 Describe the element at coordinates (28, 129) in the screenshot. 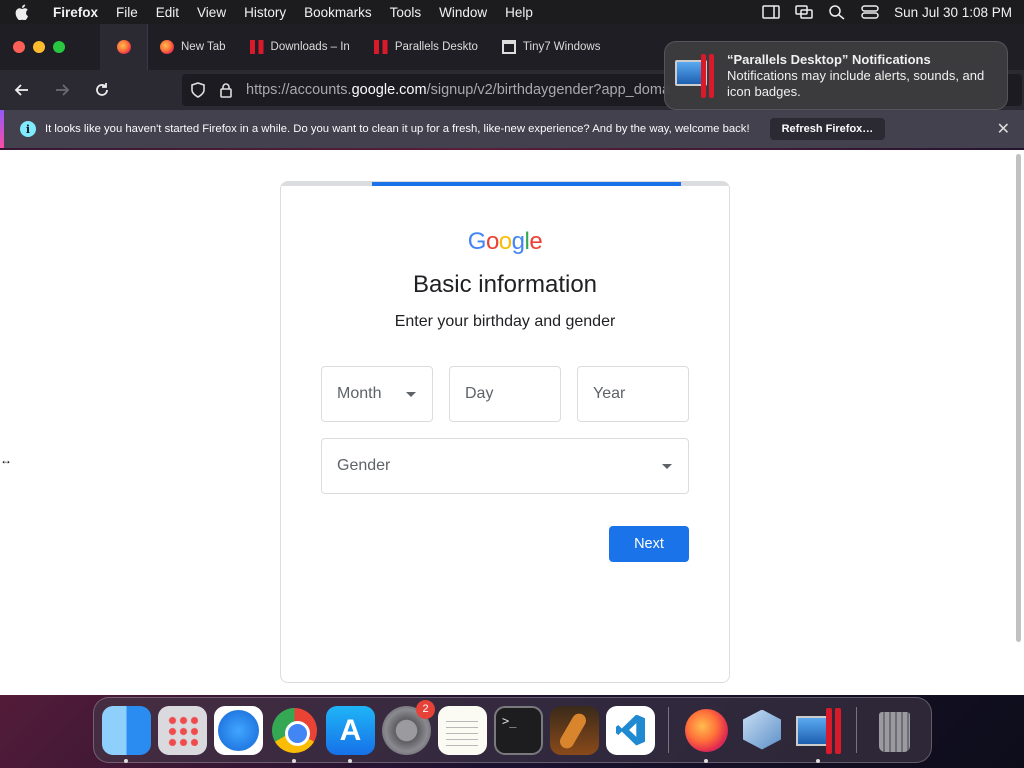

I see `info-icon: i` at that location.